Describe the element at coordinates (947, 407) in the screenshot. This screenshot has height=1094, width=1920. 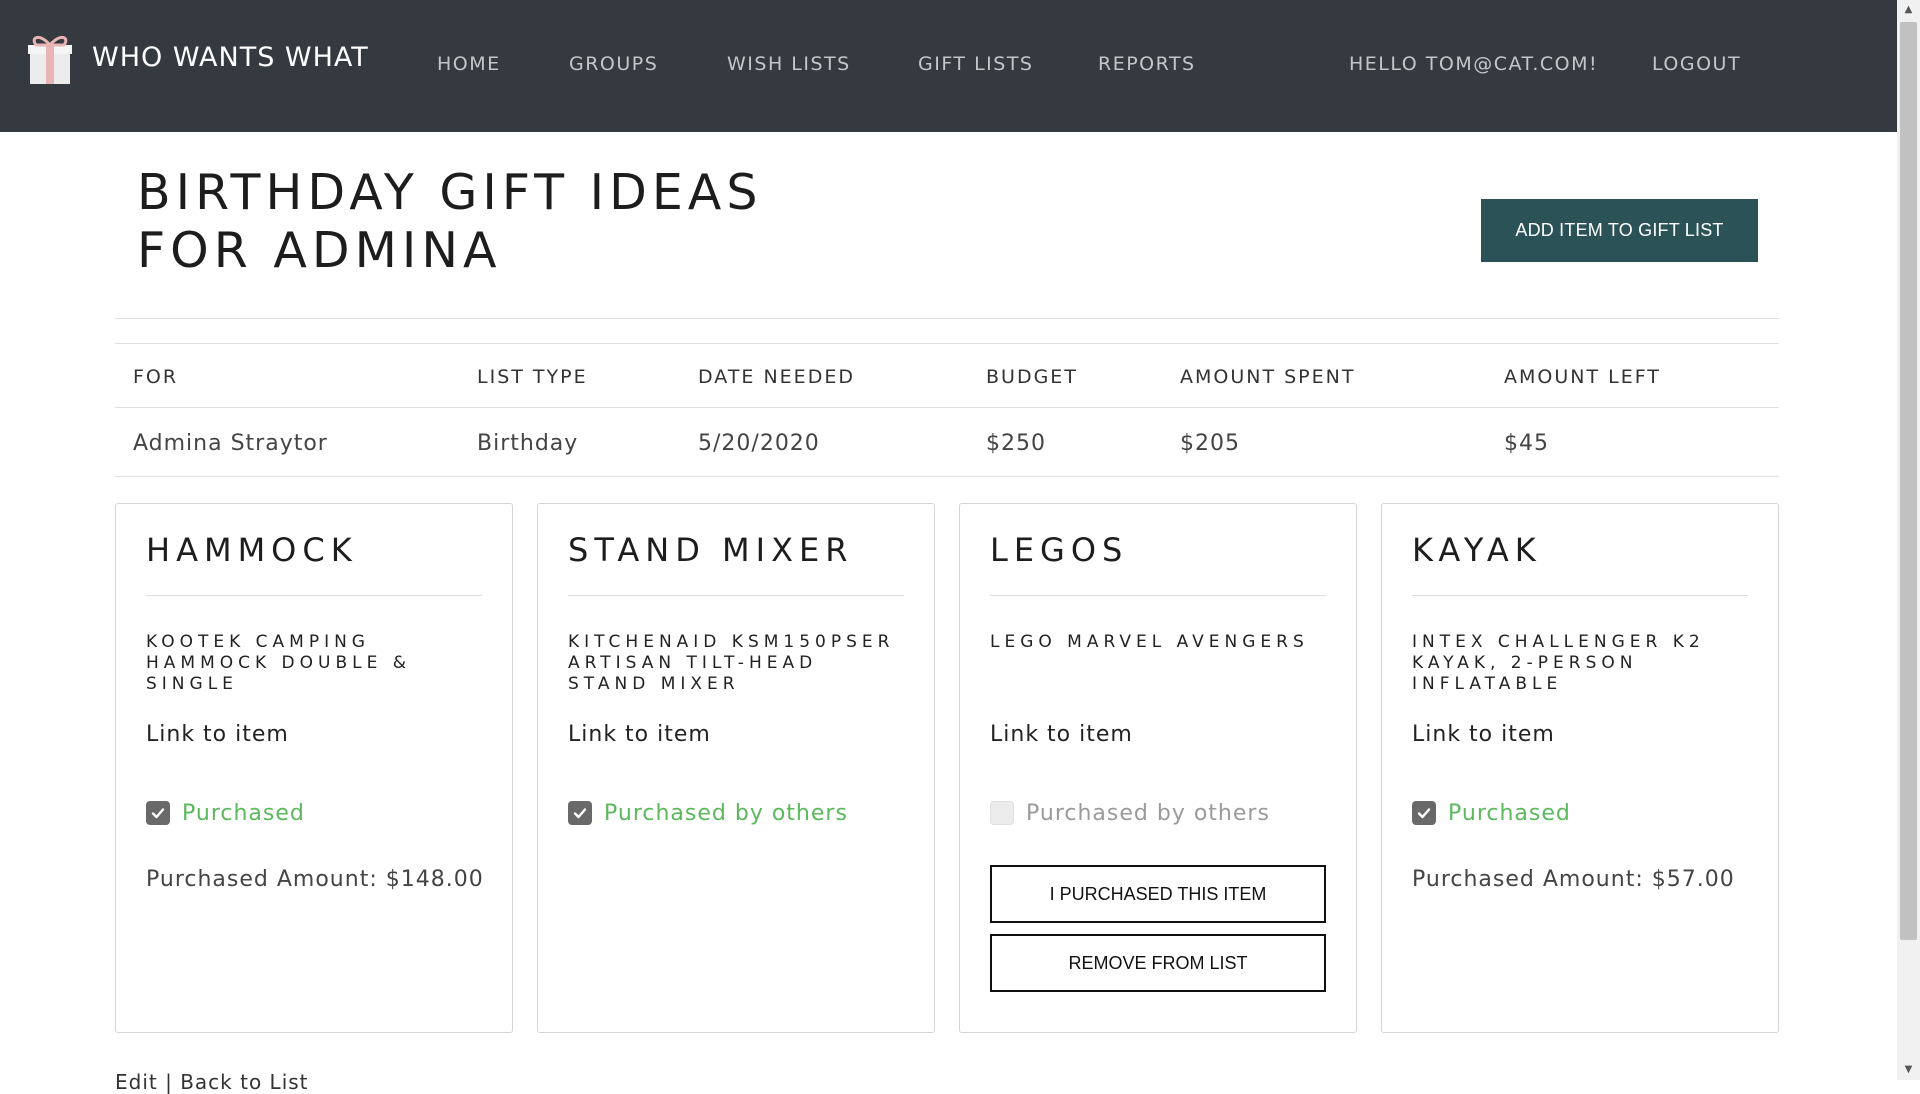
I see `table-row-border` at that location.